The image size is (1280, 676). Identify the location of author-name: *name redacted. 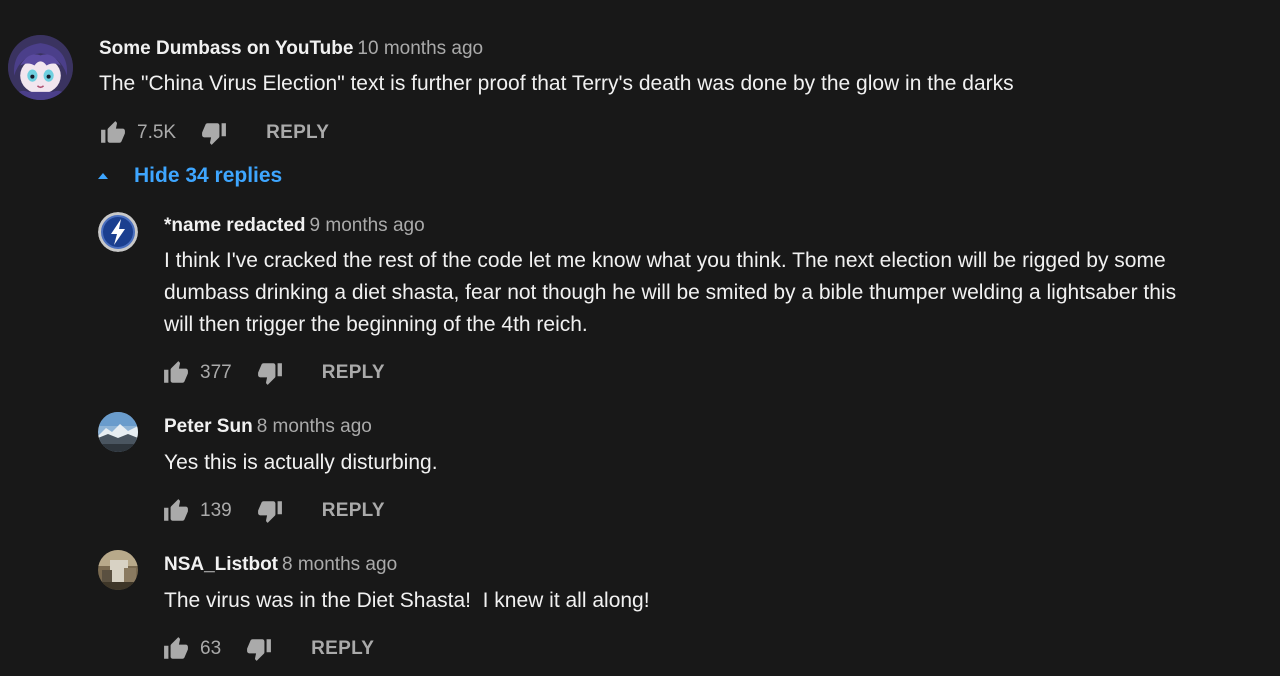
(235, 225).